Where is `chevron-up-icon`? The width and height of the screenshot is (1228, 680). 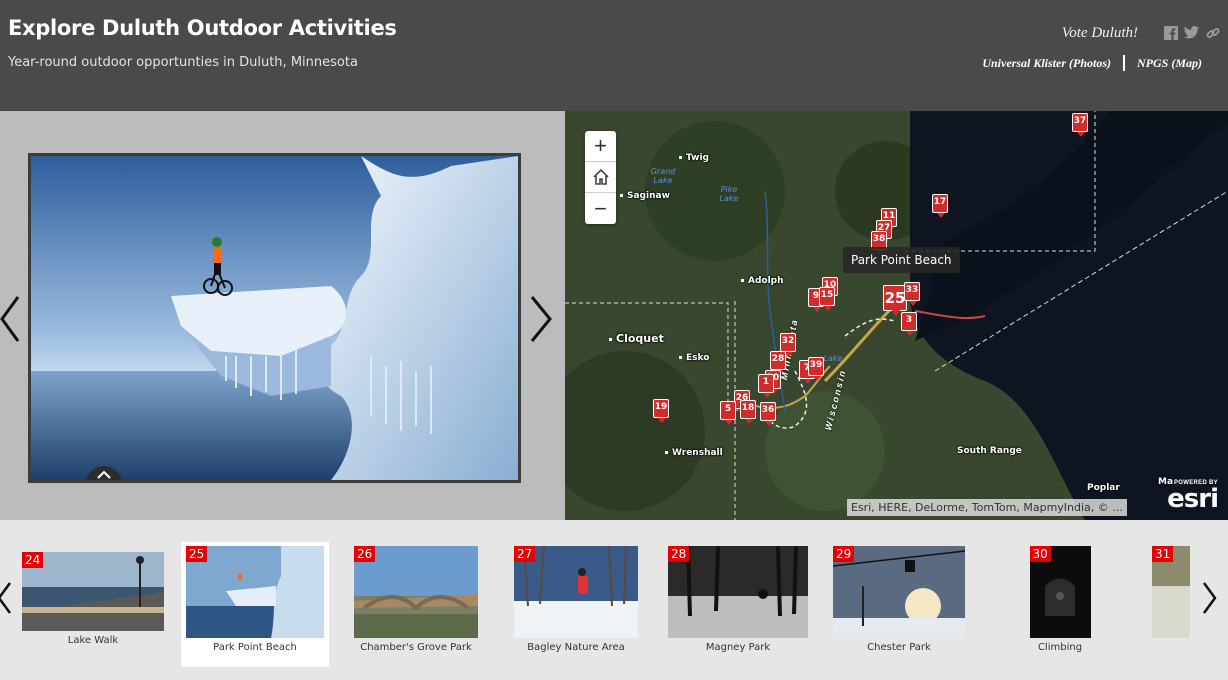 chevron-up-icon is located at coordinates (104, 474).